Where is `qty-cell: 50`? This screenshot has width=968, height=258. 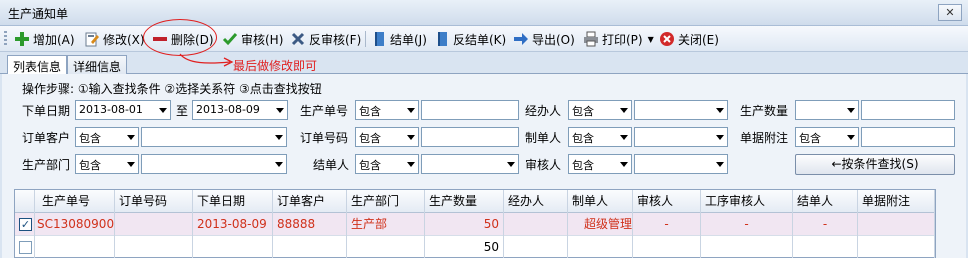
qty-cell: 50 is located at coordinates (464, 224).